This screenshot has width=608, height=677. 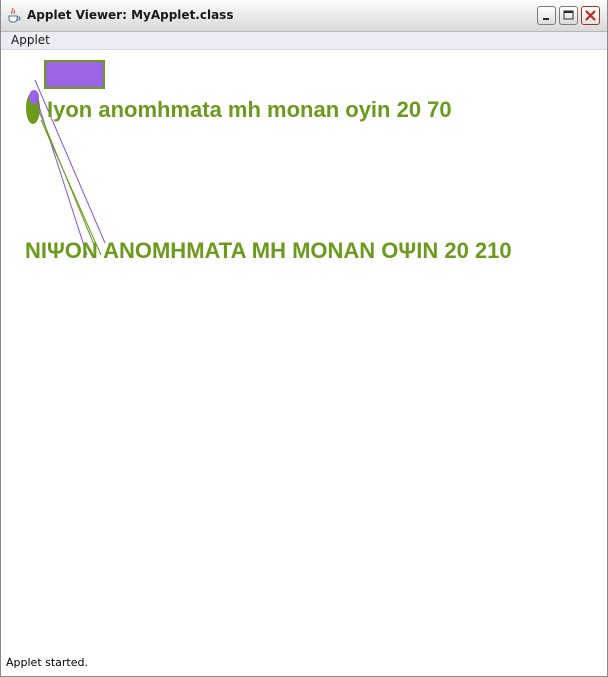 What do you see at coordinates (249, 109) in the screenshot?
I see `drawn-text-lowercase: Iyon anomhmata mh monan oyin 20 70` at bounding box center [249, 109].